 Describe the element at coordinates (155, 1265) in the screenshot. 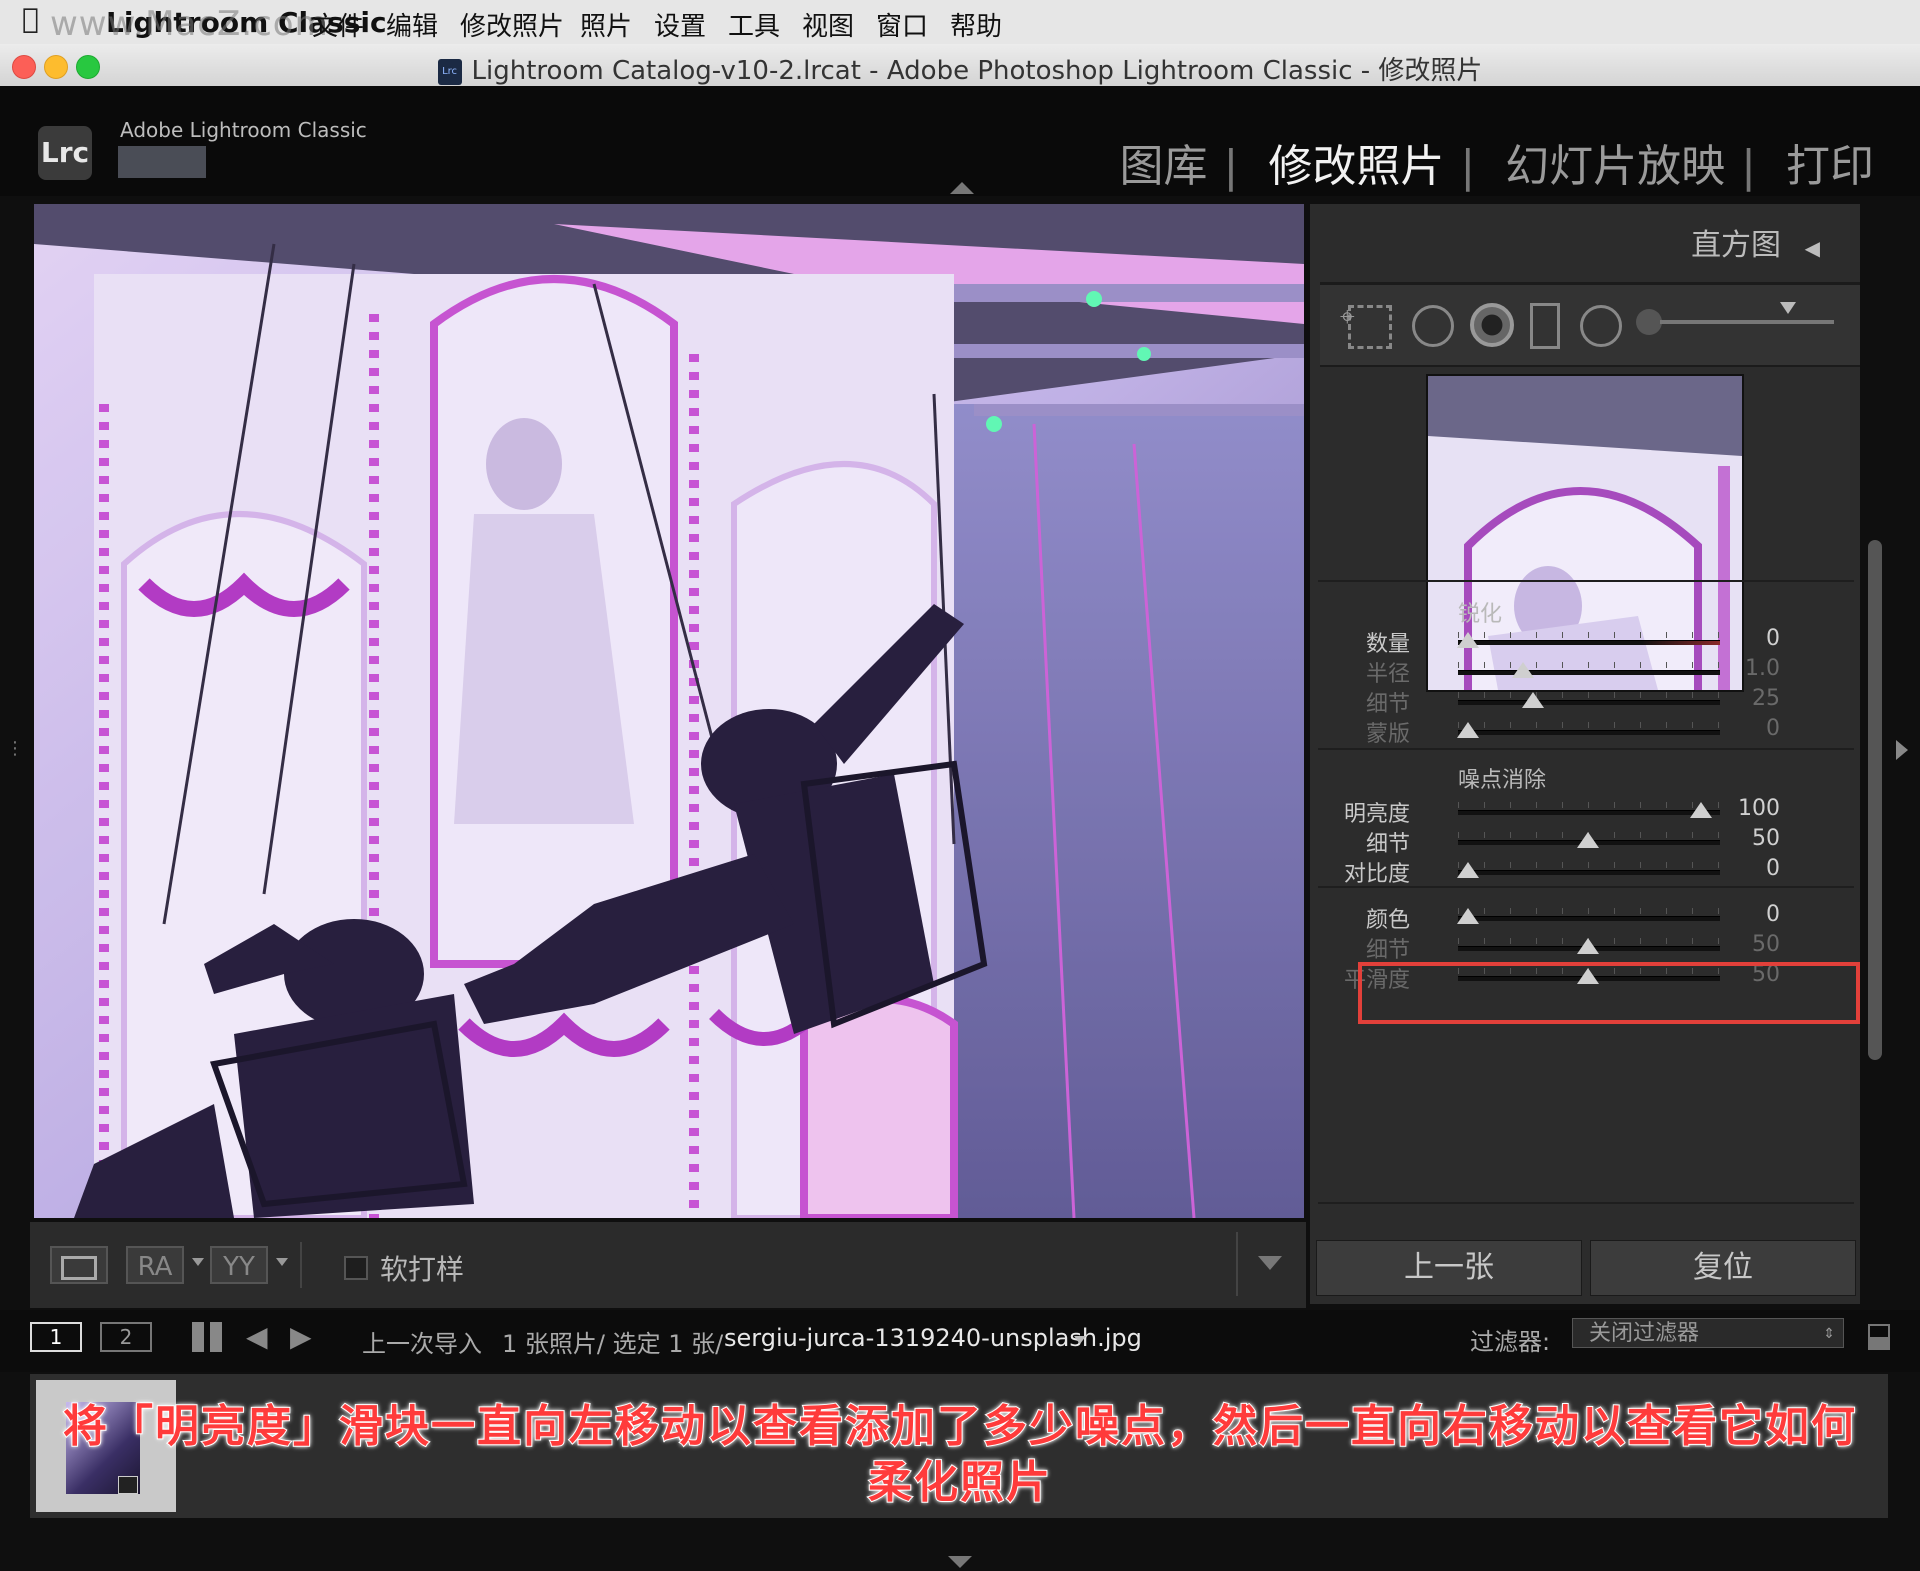

I see `before-after-lr-button: RA` at that location.